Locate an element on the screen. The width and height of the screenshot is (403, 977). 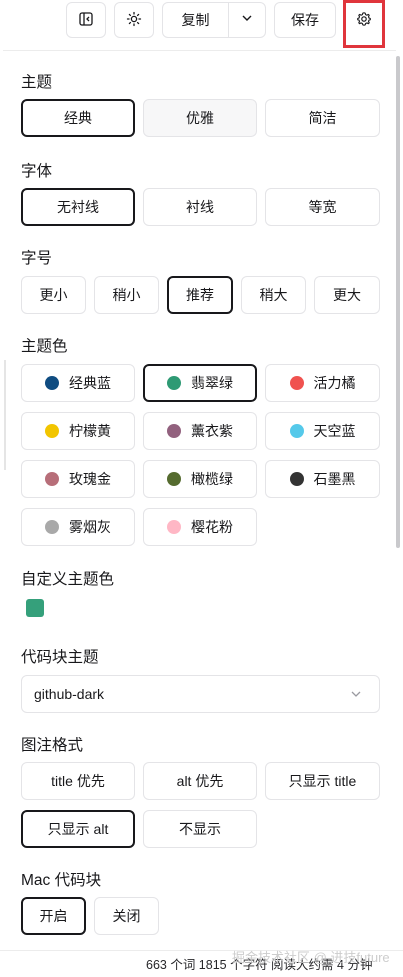
font-size-label: 字号 is located at coordinates (37, 258).